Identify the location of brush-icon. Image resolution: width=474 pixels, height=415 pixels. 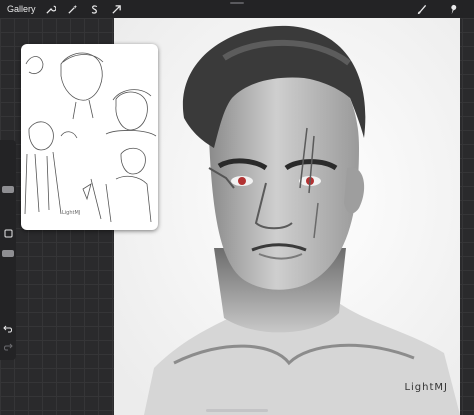
(421, 9).